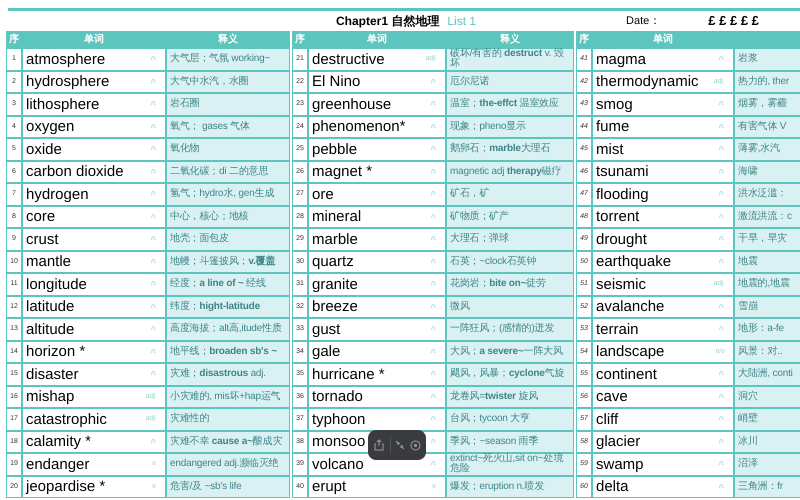 The height and width of the screenshot is (500, 800). Describe the element at coordinates (52, 374) in the screenshot. I see `word: disaster` at that location.